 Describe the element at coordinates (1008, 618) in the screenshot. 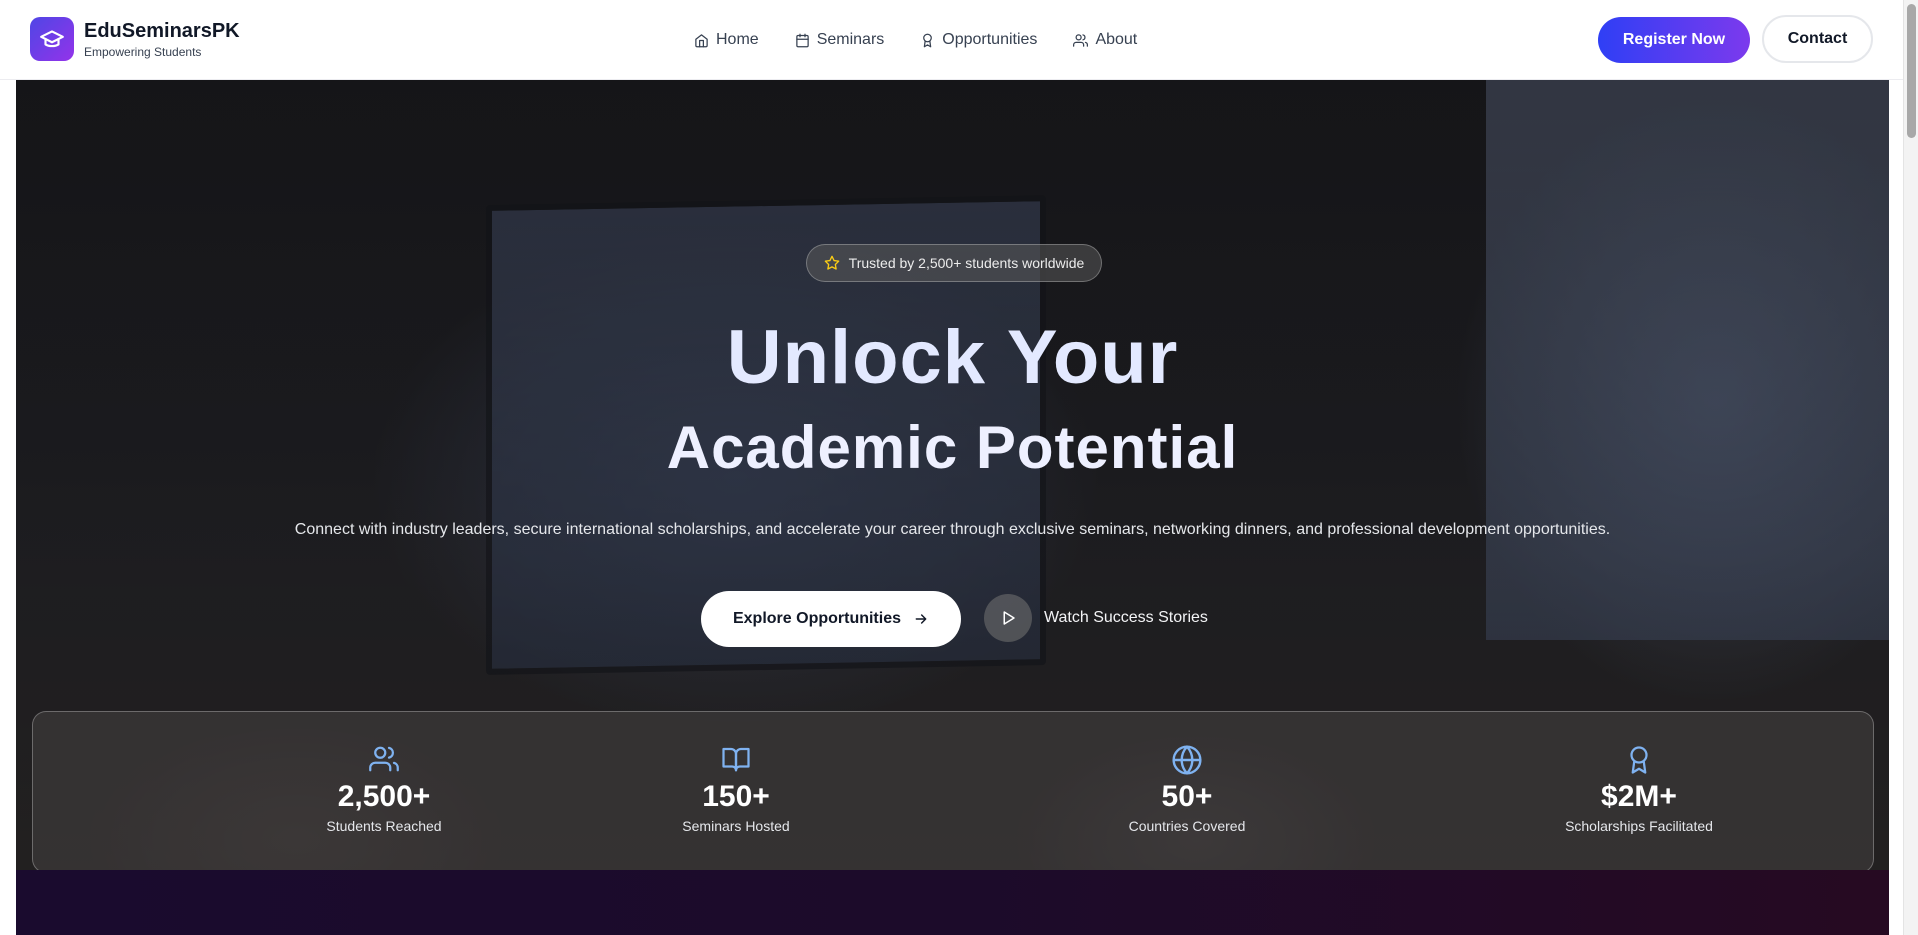

I see `play-icon` at that location.